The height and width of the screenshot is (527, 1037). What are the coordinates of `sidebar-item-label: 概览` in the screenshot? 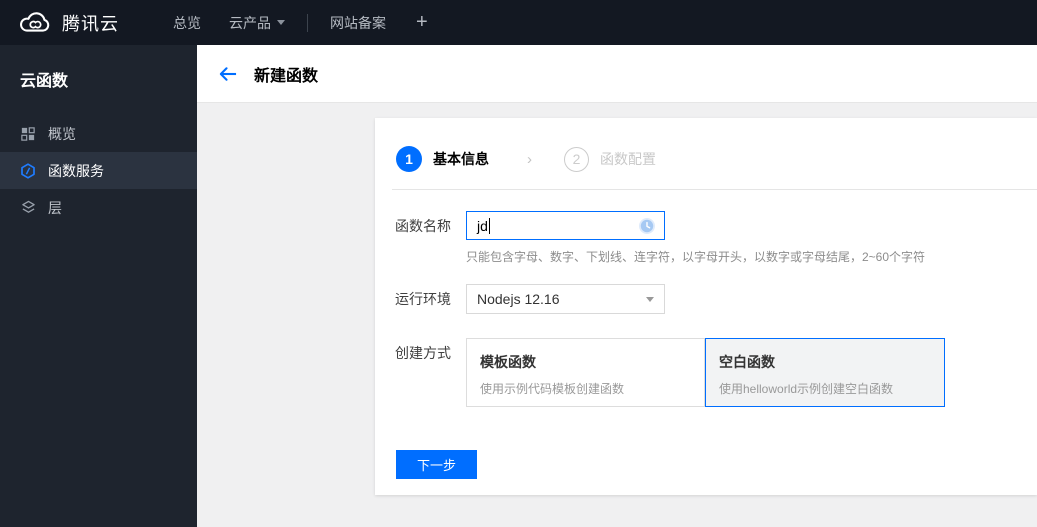 It's located at (62, 133).